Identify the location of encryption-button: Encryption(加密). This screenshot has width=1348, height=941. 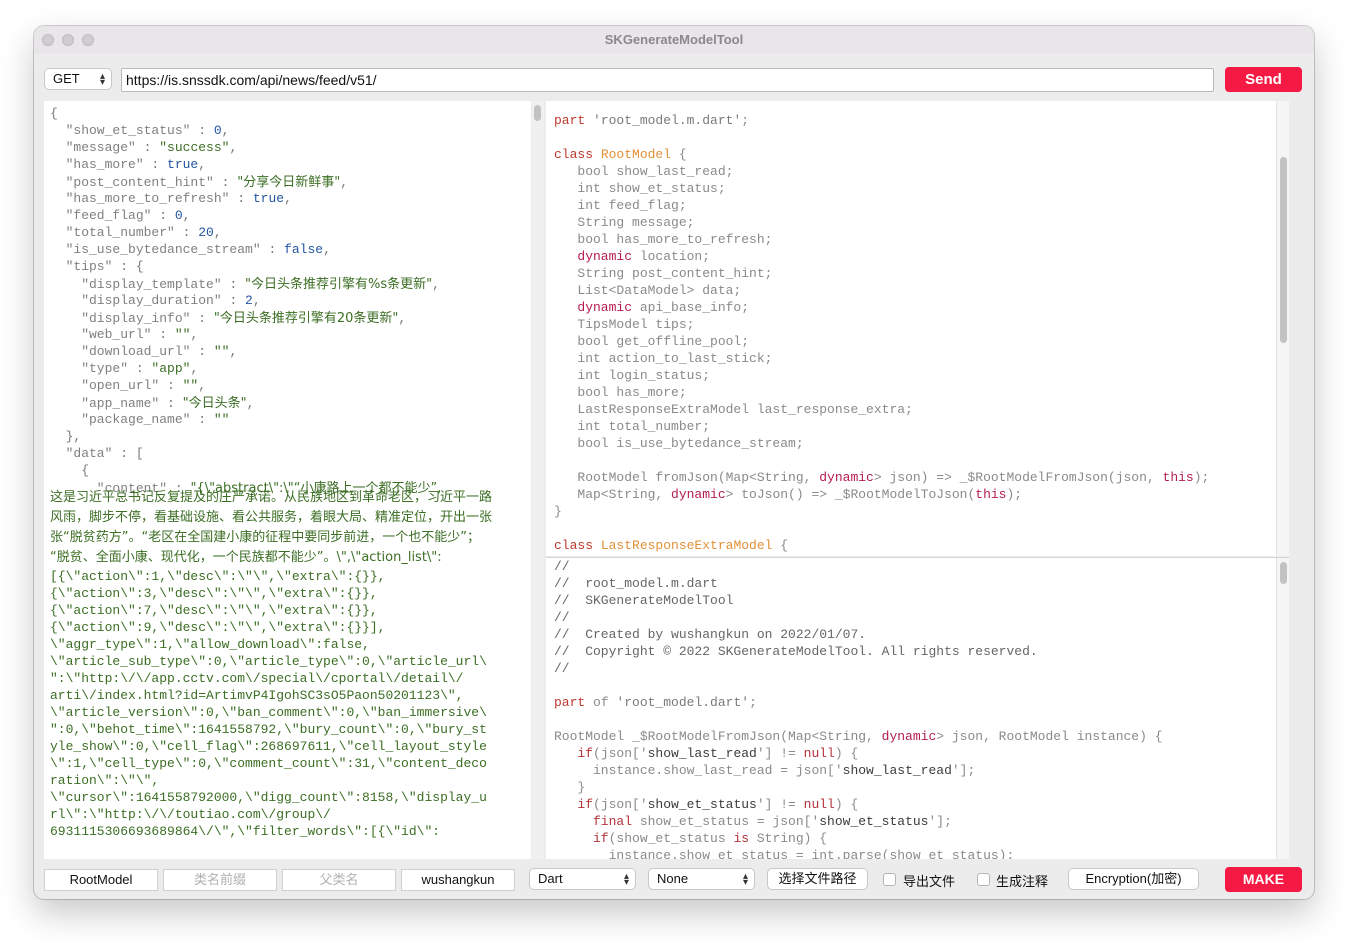
(1133, 879).